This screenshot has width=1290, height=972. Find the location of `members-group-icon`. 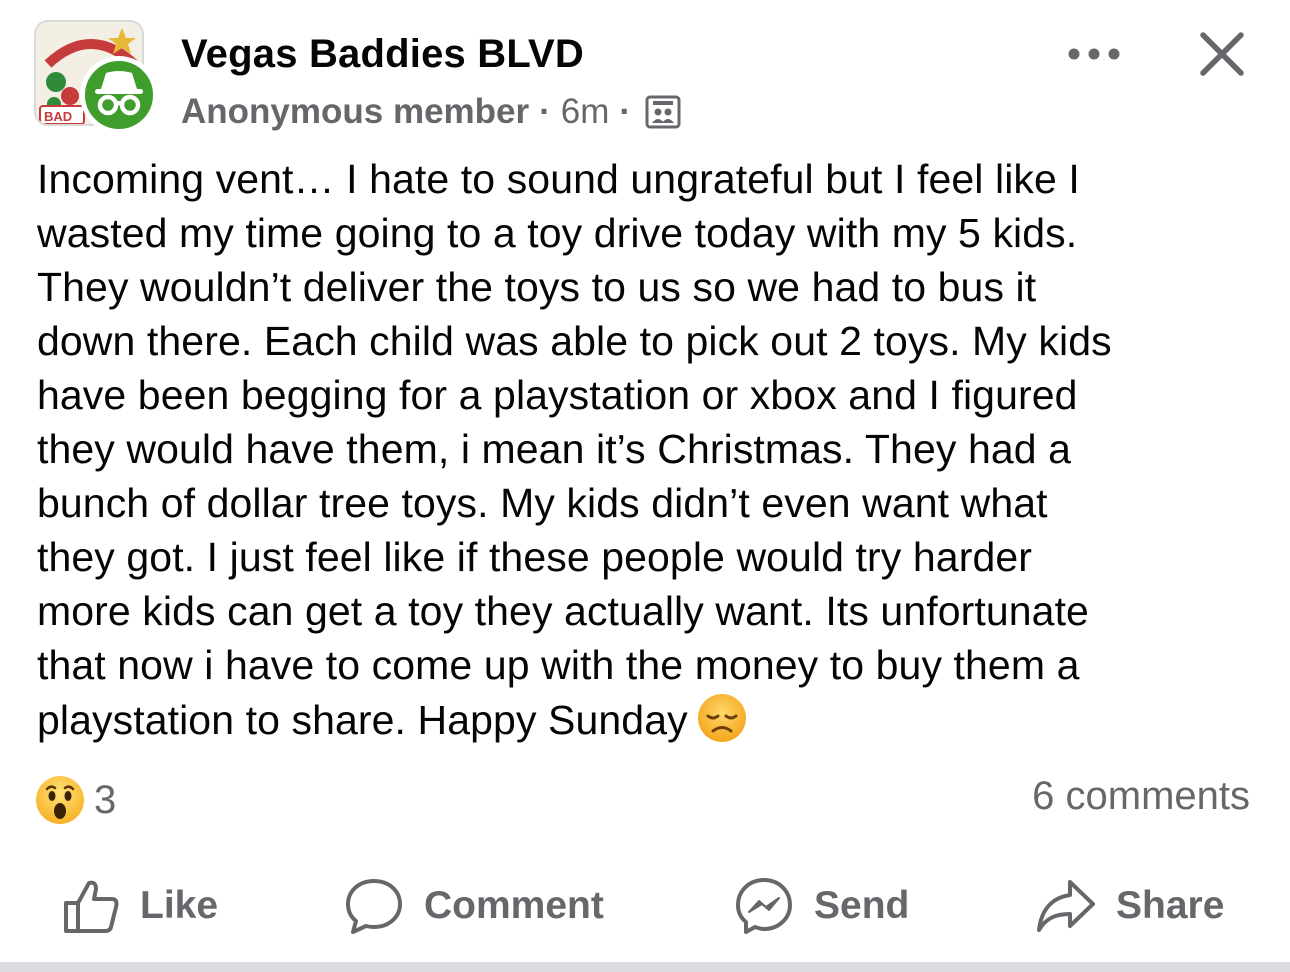

members-group-icon is located at coordinates (663, 112).